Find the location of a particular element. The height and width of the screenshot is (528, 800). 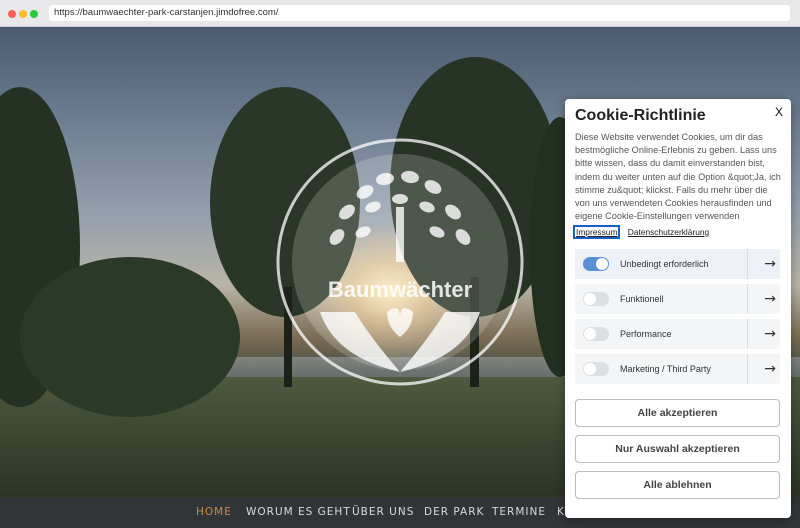

functional-toggle is located at coordinates (596, 299).